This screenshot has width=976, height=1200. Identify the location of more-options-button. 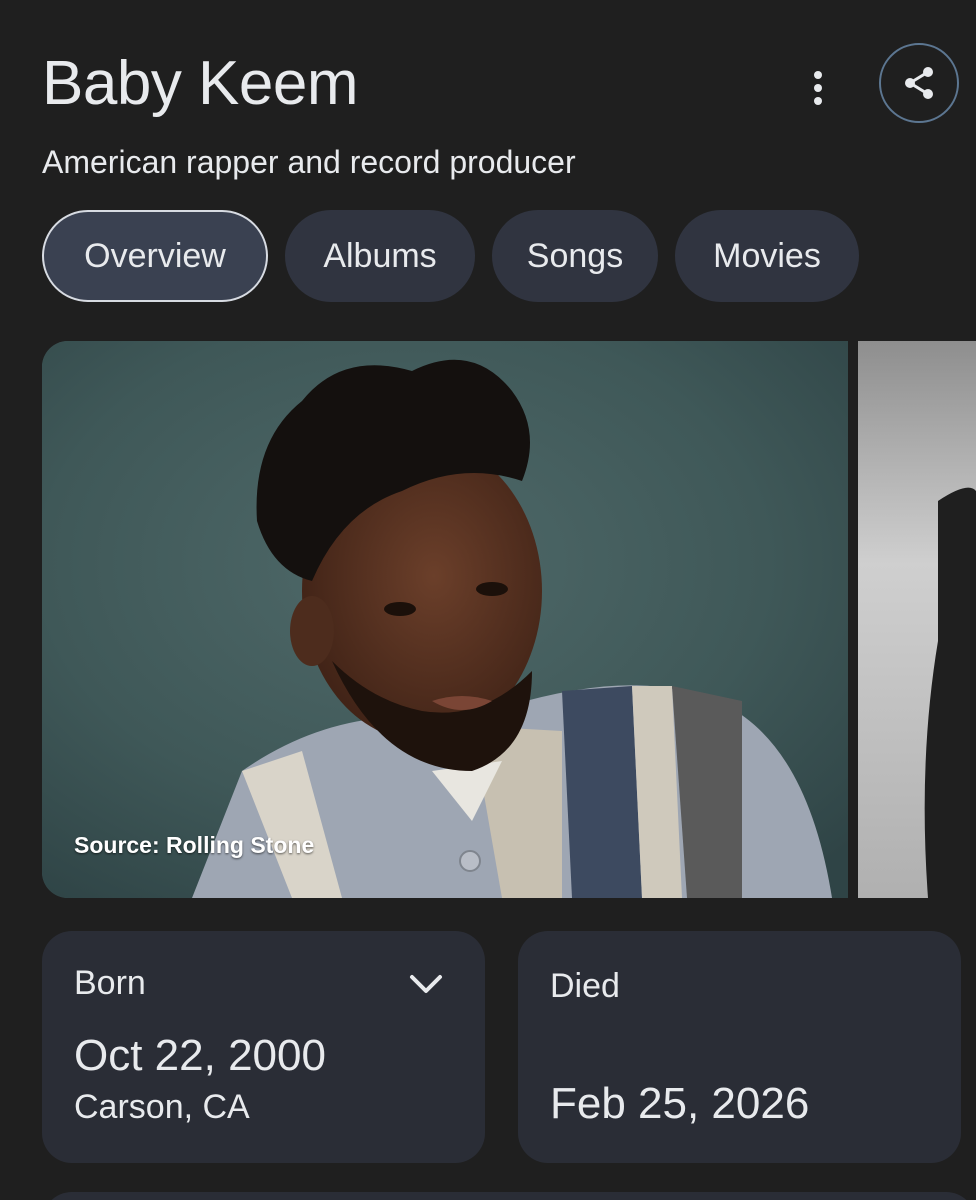
(818, 88).